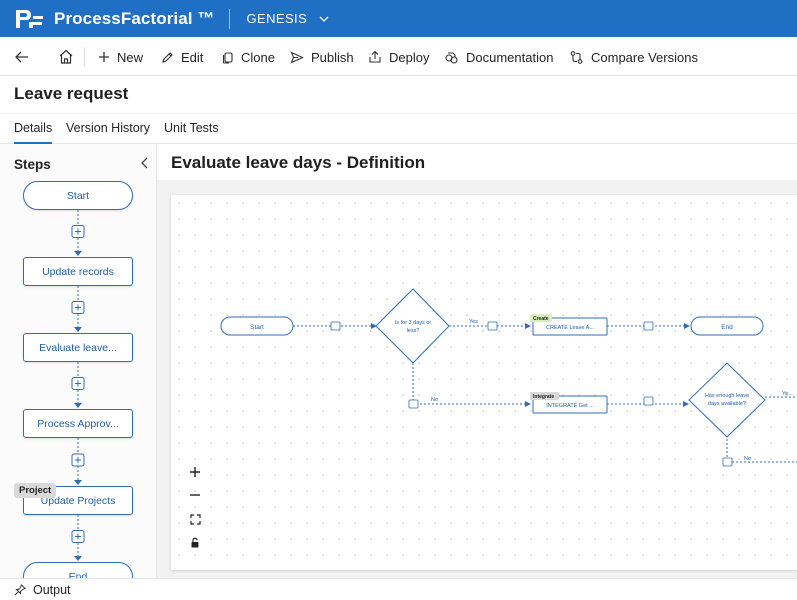 This screenshot has height=600, width=797. I want to click on edge-decision2-no, so click(761, 449).